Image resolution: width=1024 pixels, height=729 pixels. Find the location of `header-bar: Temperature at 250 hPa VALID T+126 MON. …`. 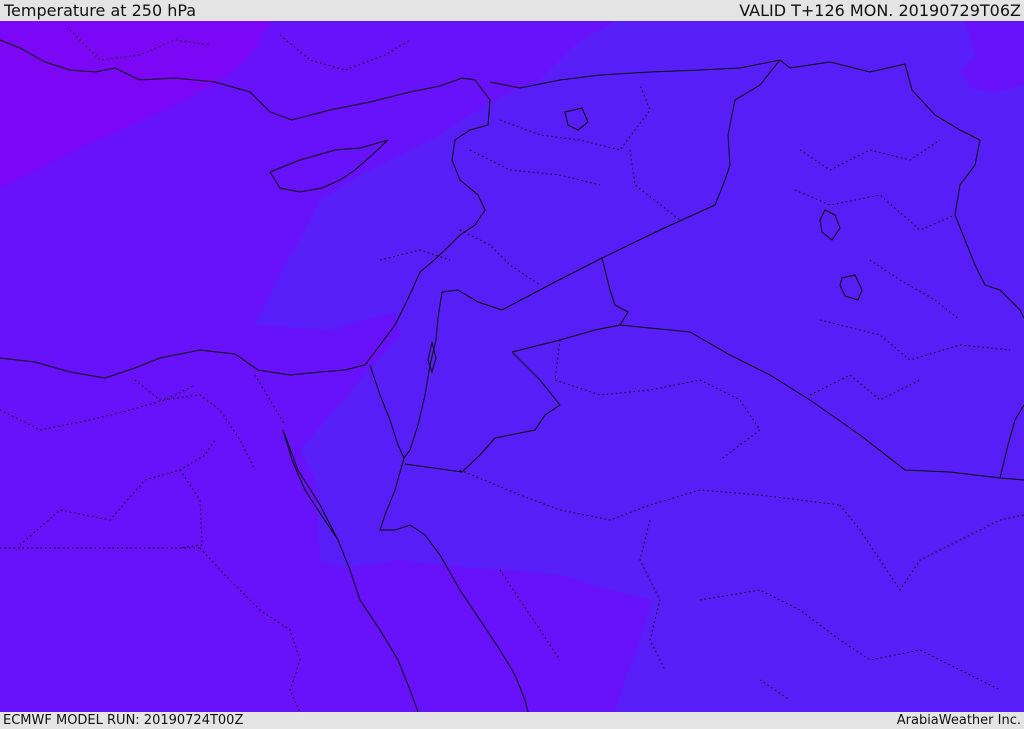

header-bar: Temperature at 250 hPa VALID T+126 MON. … is located at coordinates (512, 10).